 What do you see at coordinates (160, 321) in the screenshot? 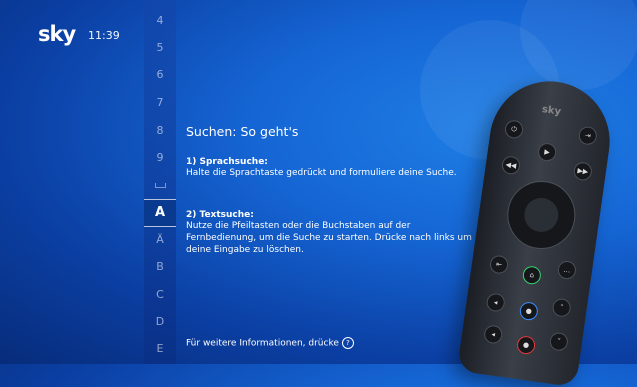
I see `letter-item: D` at bounding box center [160, 321].